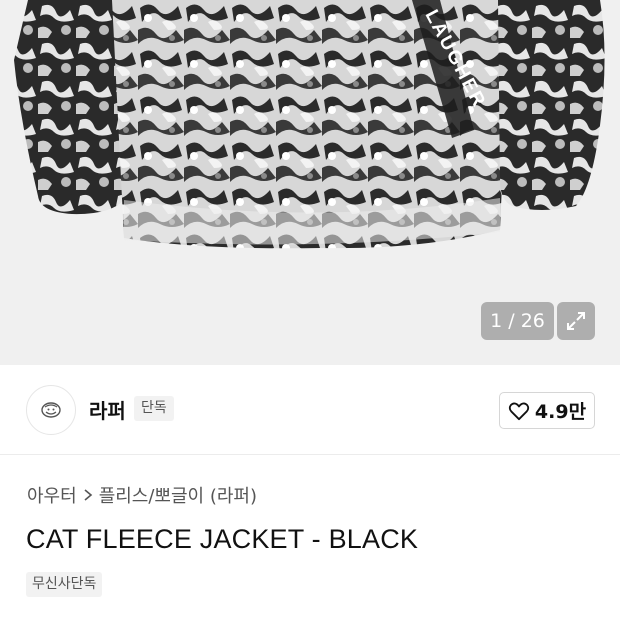  I want to click on breadcrumb-category: 아우터, so click(52, 495).